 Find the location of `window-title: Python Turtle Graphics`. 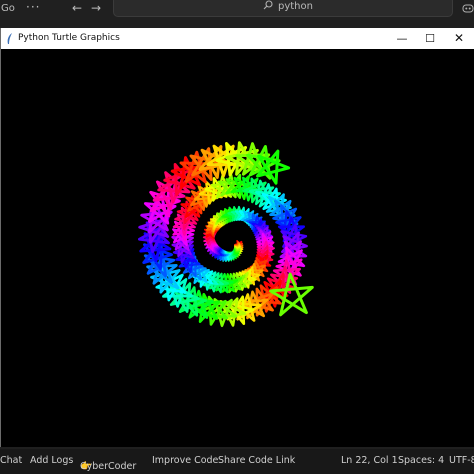

window-title: Python Turtle Graphics is located at coordinates (69, 38).